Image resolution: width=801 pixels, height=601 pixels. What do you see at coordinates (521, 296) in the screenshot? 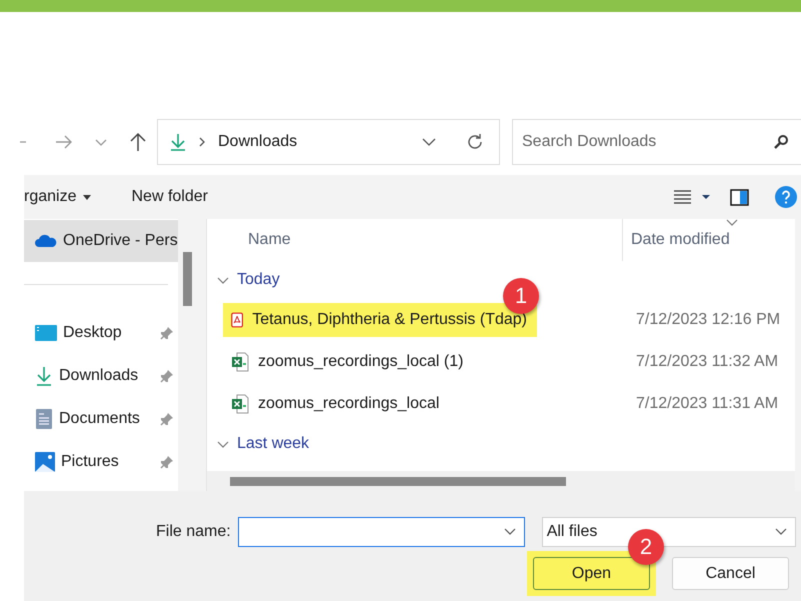
I see `step-badge: 1` at bounding box center [521, 296].